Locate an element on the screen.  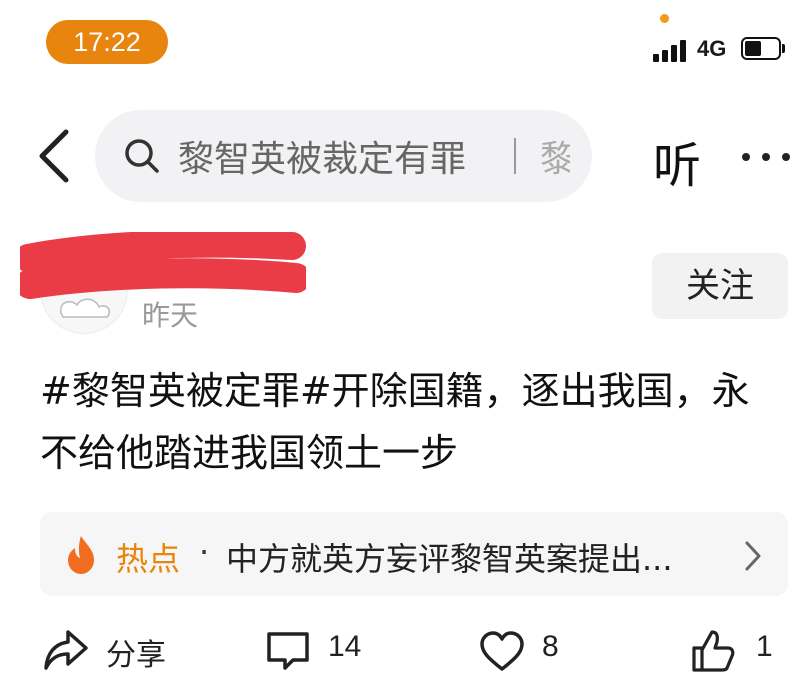
comment-icon is located at coordinates (288, 651).